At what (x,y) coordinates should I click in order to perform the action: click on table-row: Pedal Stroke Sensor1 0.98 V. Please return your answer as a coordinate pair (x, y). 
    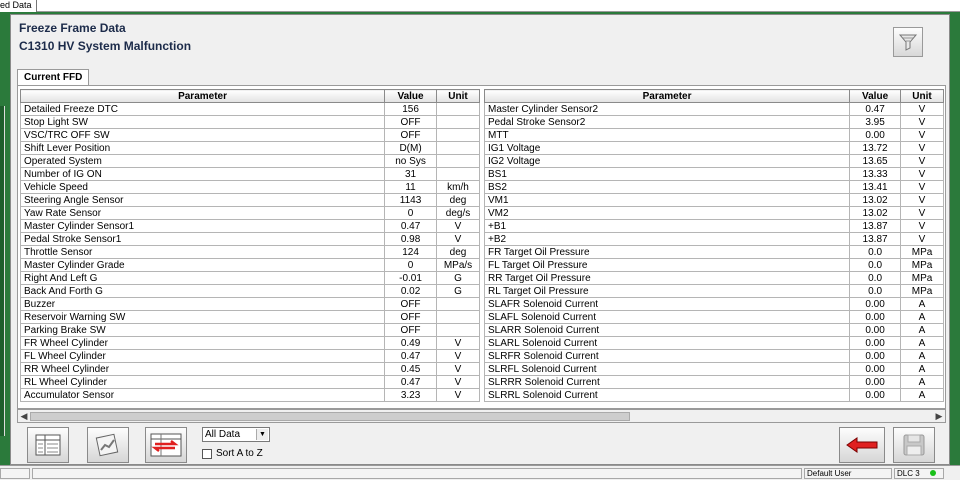
    Looking at the image, I should click on (249, 239).